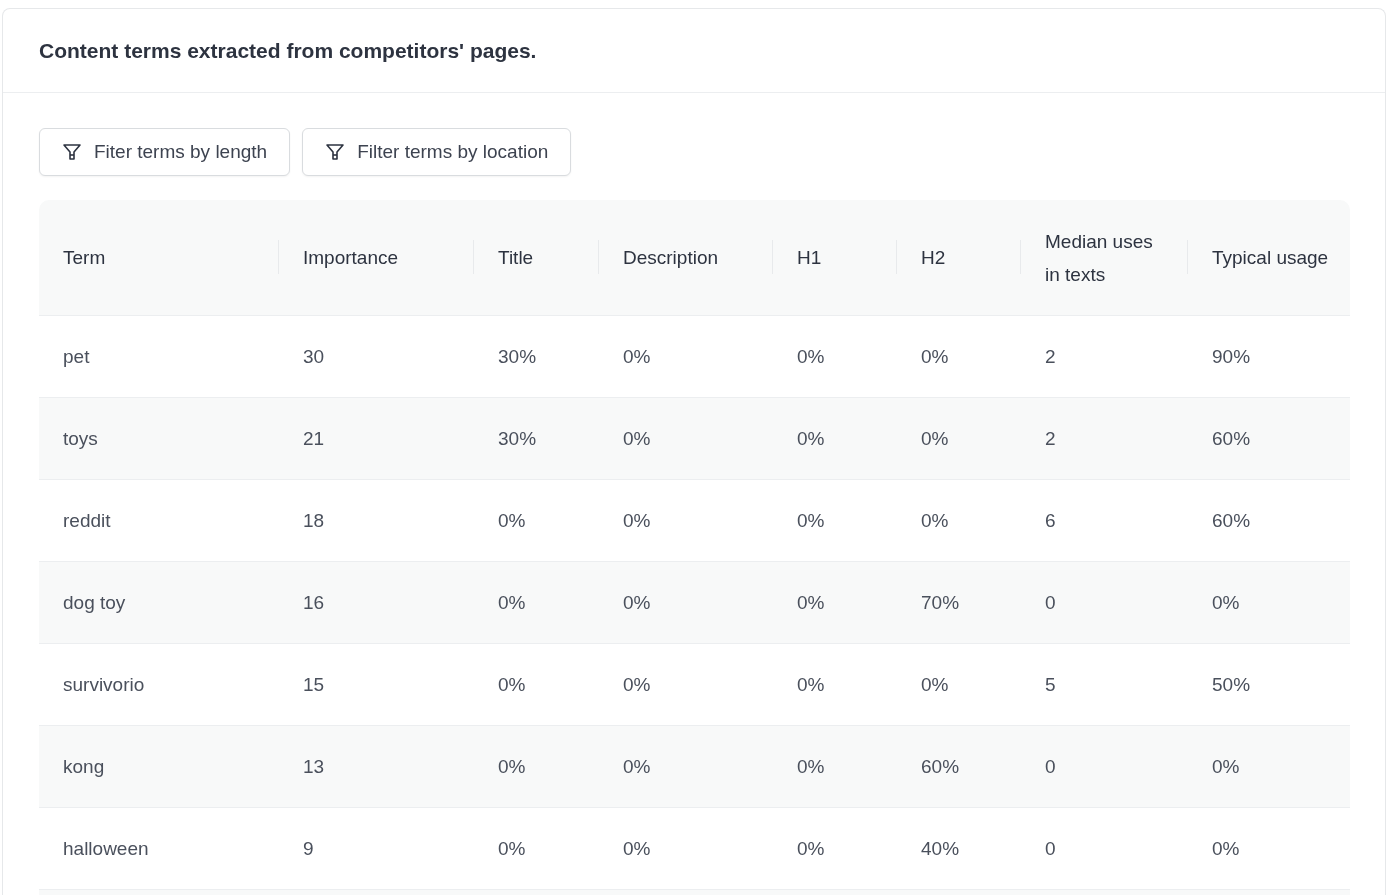 The image size is (1397, 895). I want to click on table-cell: 9, so click(376, 848).